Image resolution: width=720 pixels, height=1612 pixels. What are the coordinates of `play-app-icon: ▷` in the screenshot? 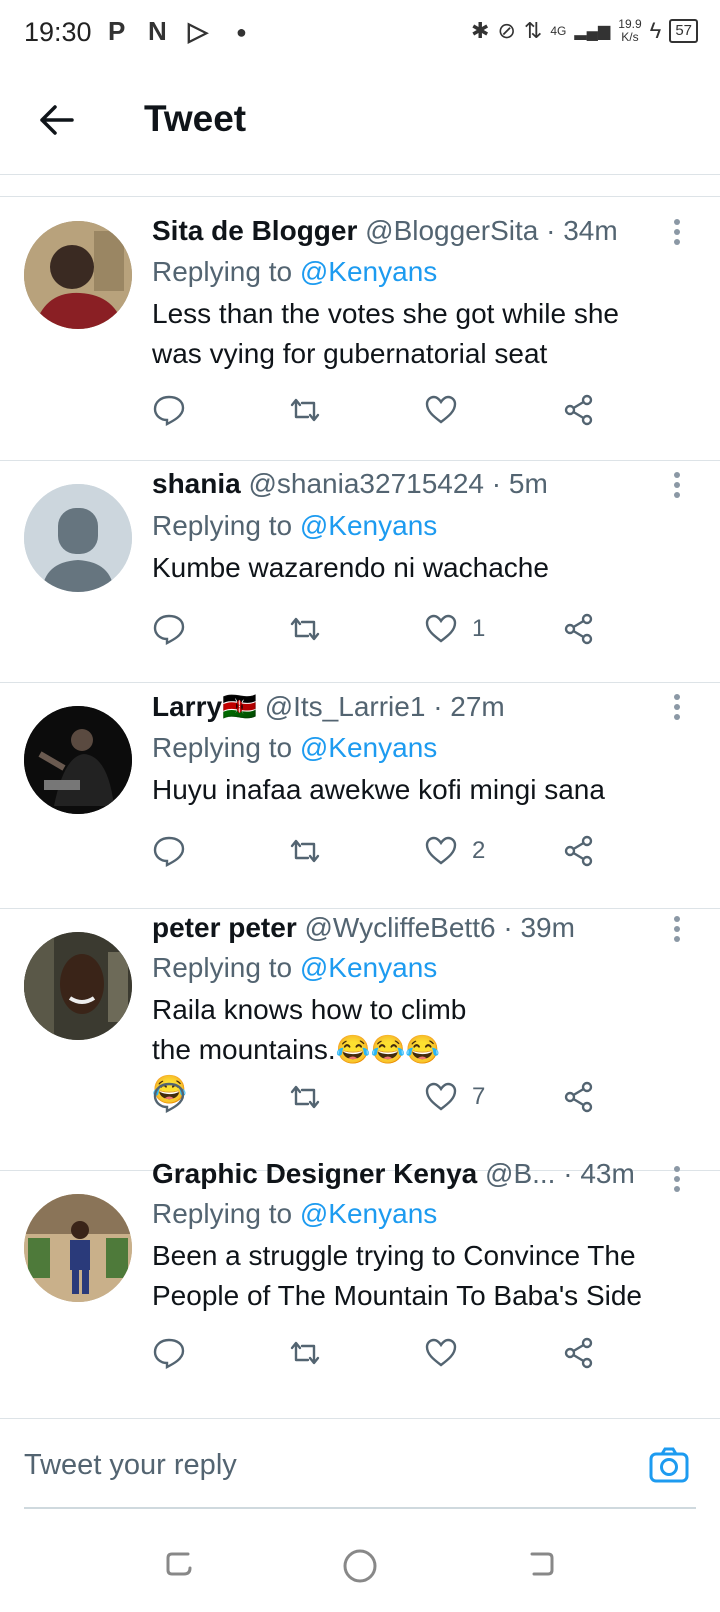 It's located at (198, 31).